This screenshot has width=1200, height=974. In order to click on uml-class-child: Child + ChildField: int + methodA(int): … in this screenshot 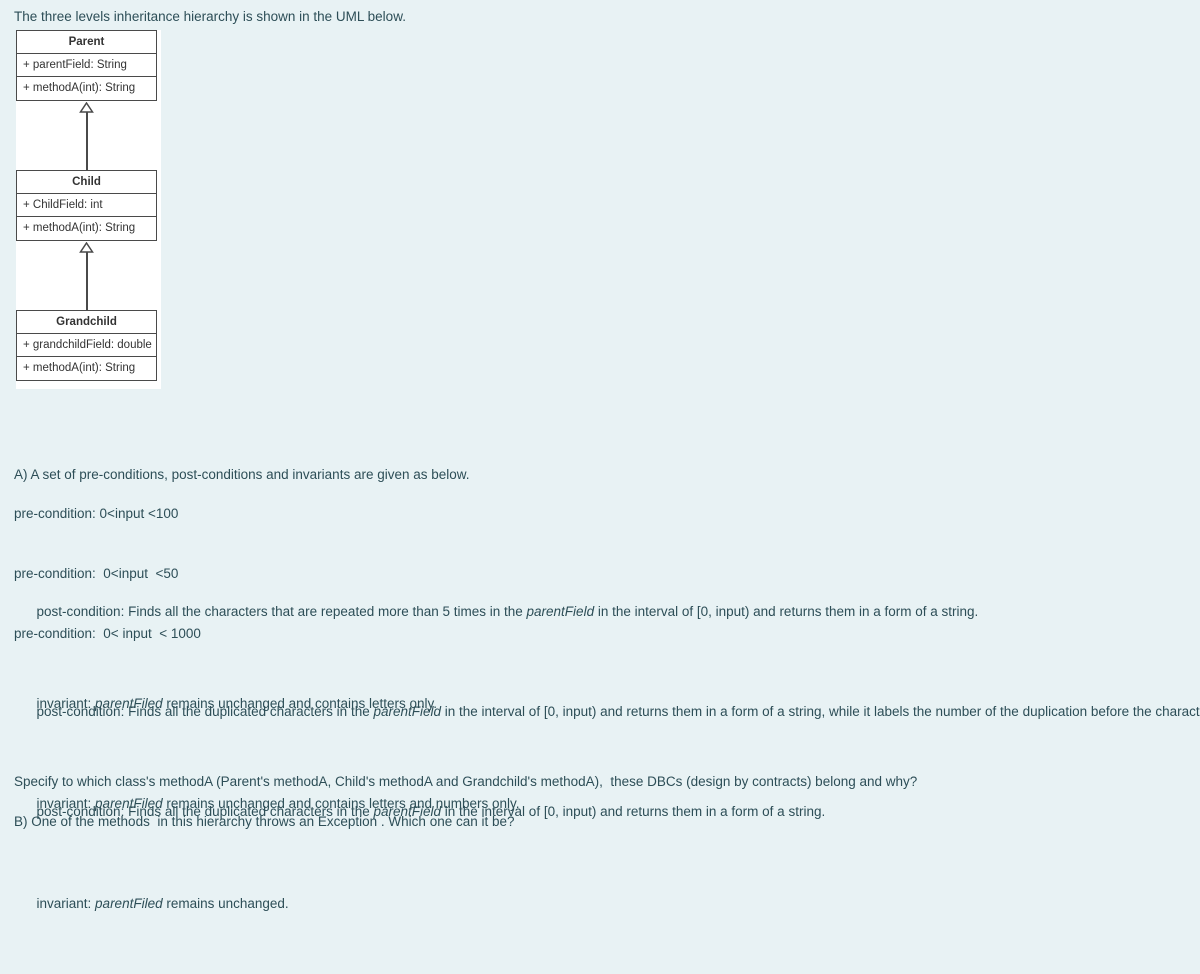, I will do `click(86, 205)`.